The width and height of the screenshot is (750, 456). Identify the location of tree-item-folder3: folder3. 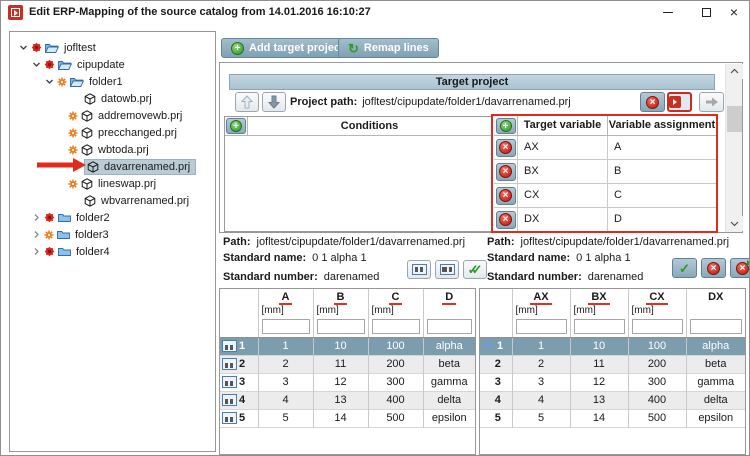
(112, 234).